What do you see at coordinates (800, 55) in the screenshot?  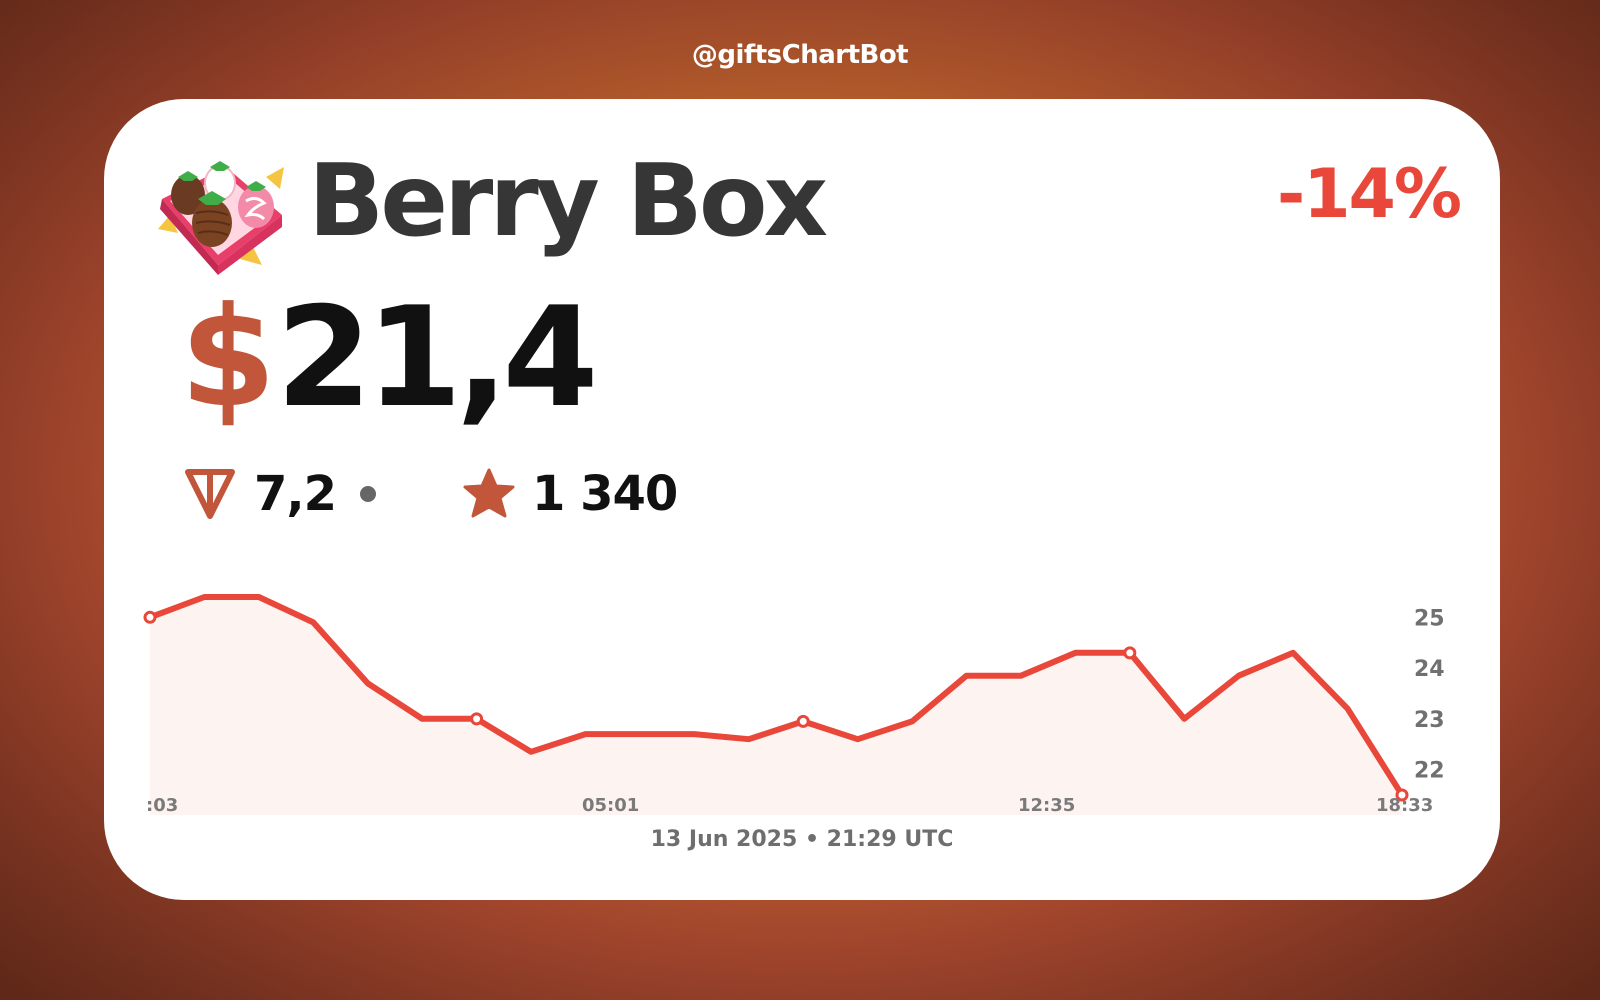 I see `bot-handle: @giftsChartBot` at bounding box center [800, 55].